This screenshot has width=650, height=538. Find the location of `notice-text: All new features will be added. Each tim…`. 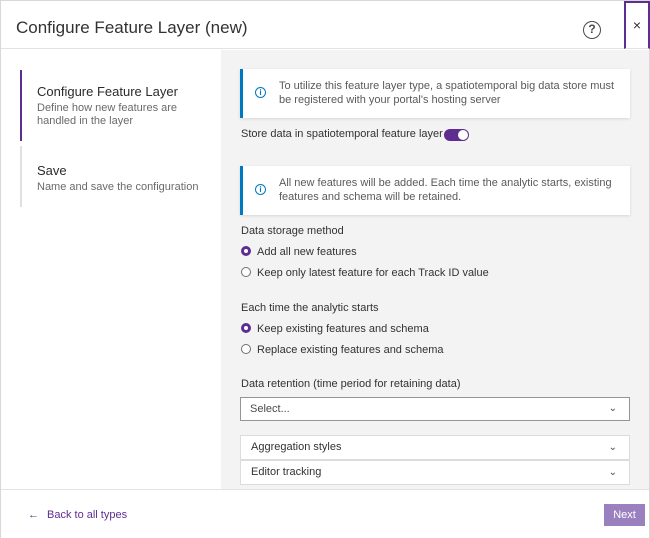

notice-text: All new features will be added. Each tim… is located at coordinates (445, 190).